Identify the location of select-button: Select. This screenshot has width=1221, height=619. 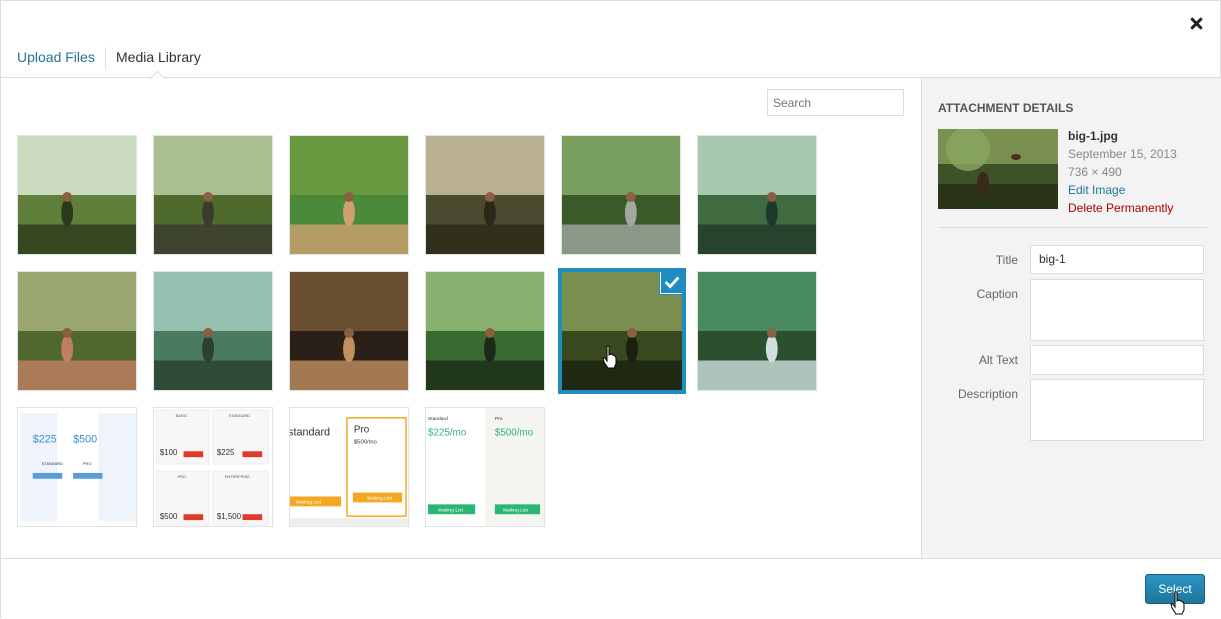
(1175, 589).